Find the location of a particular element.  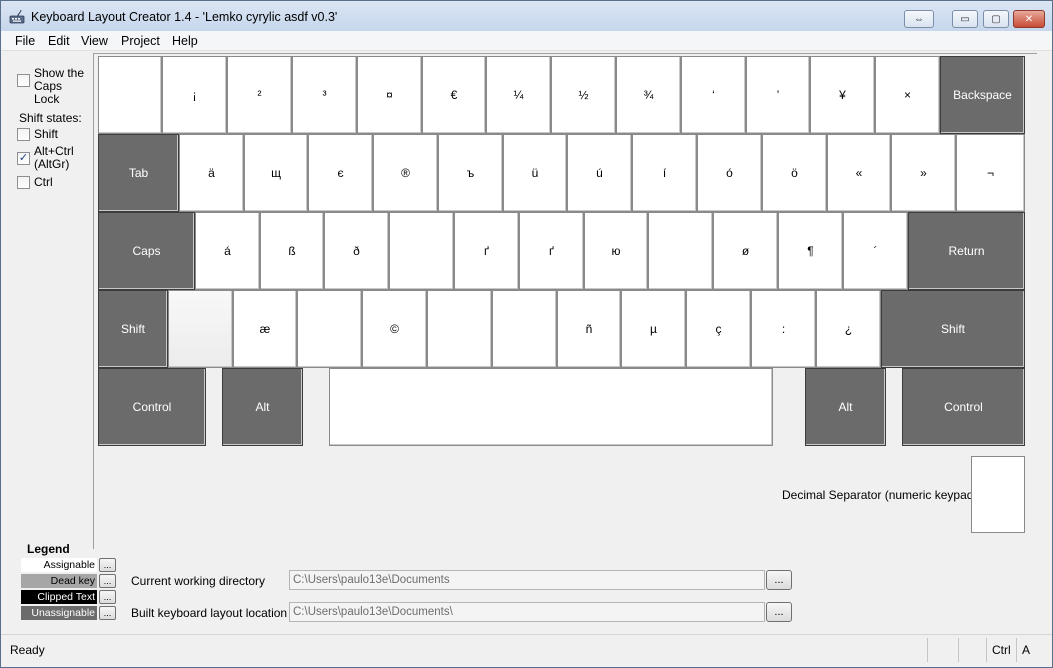

key-rbracket: » is located at coordinates (923, 173).